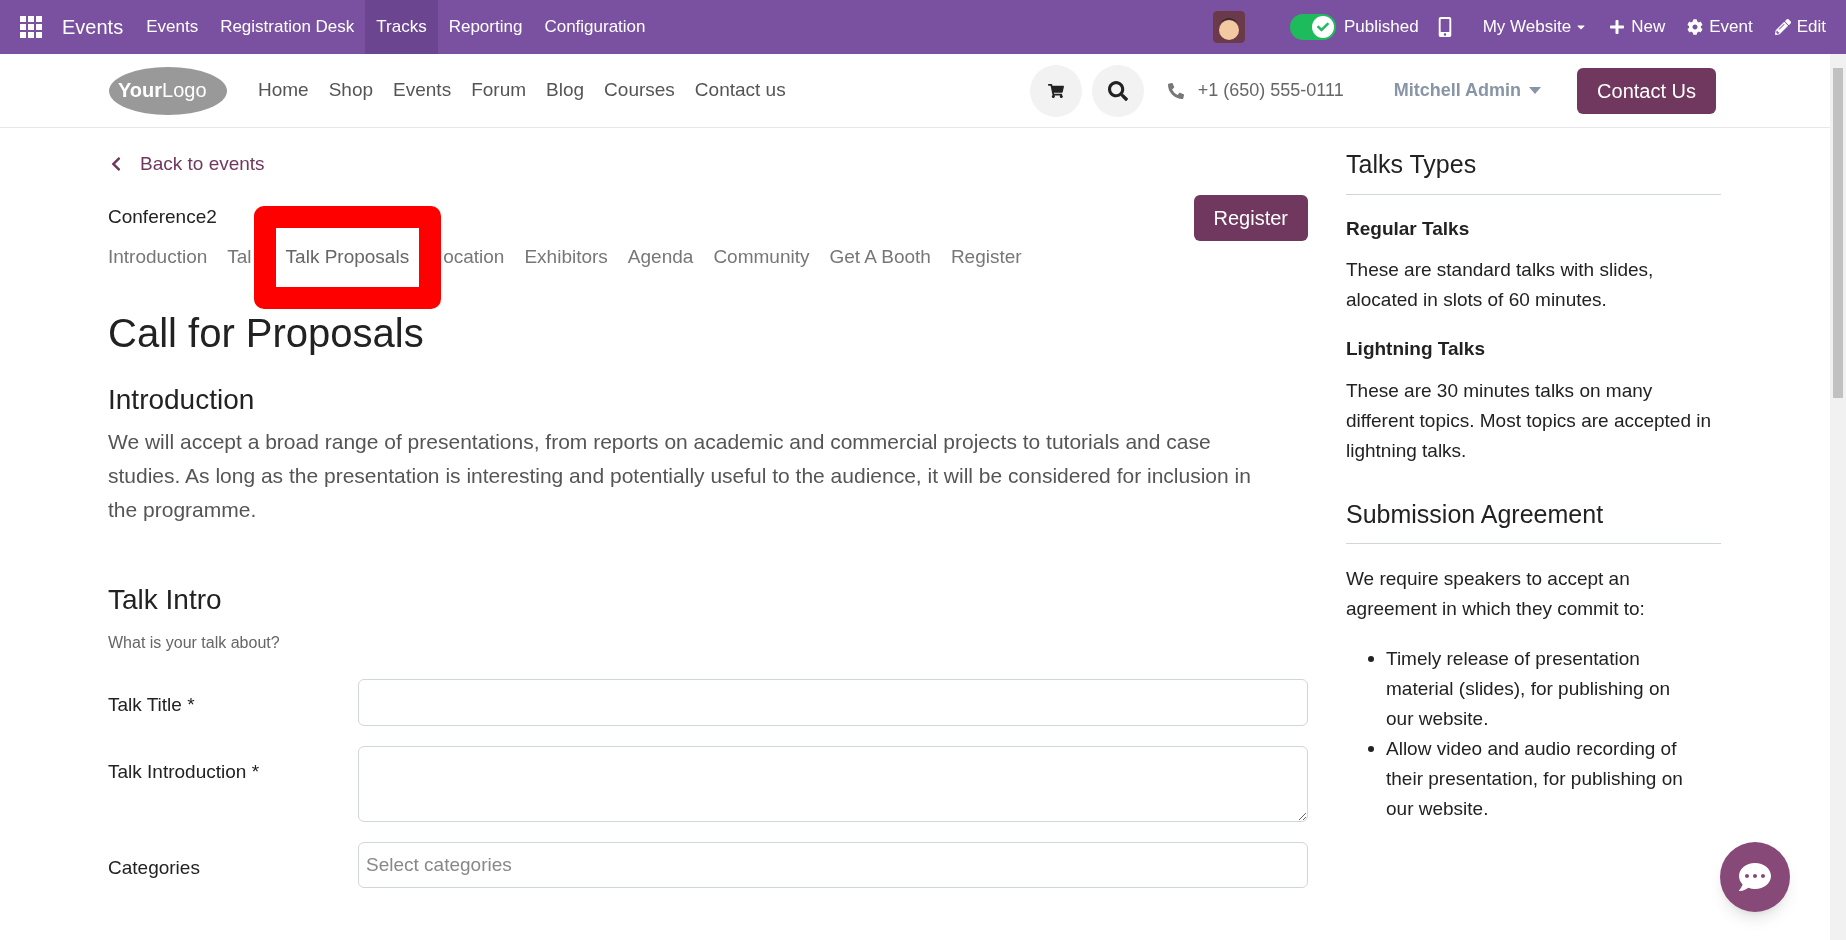  I want to click on check-icon, so click(1323, 27).